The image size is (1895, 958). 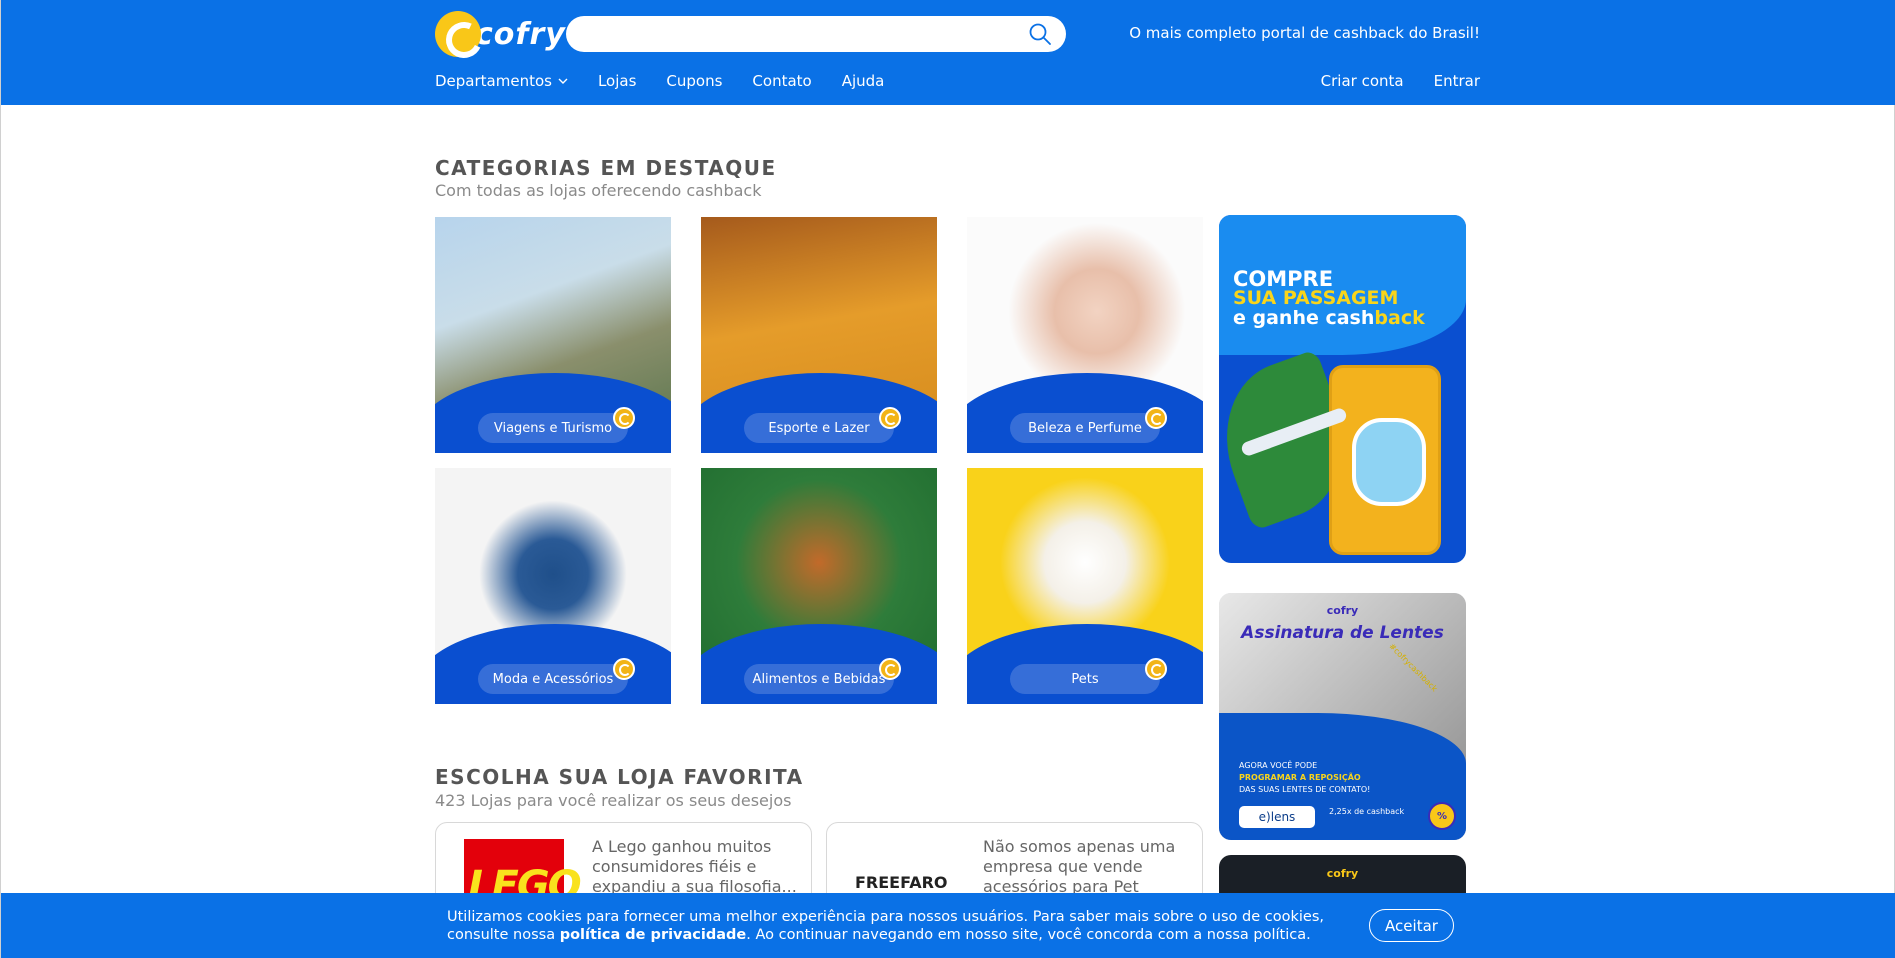 What do you see at coordinates (819, 586) in the screenshot?
I see `category-card-alimentos: Alimentos e Bebidas` at bounding box center [819, 586].